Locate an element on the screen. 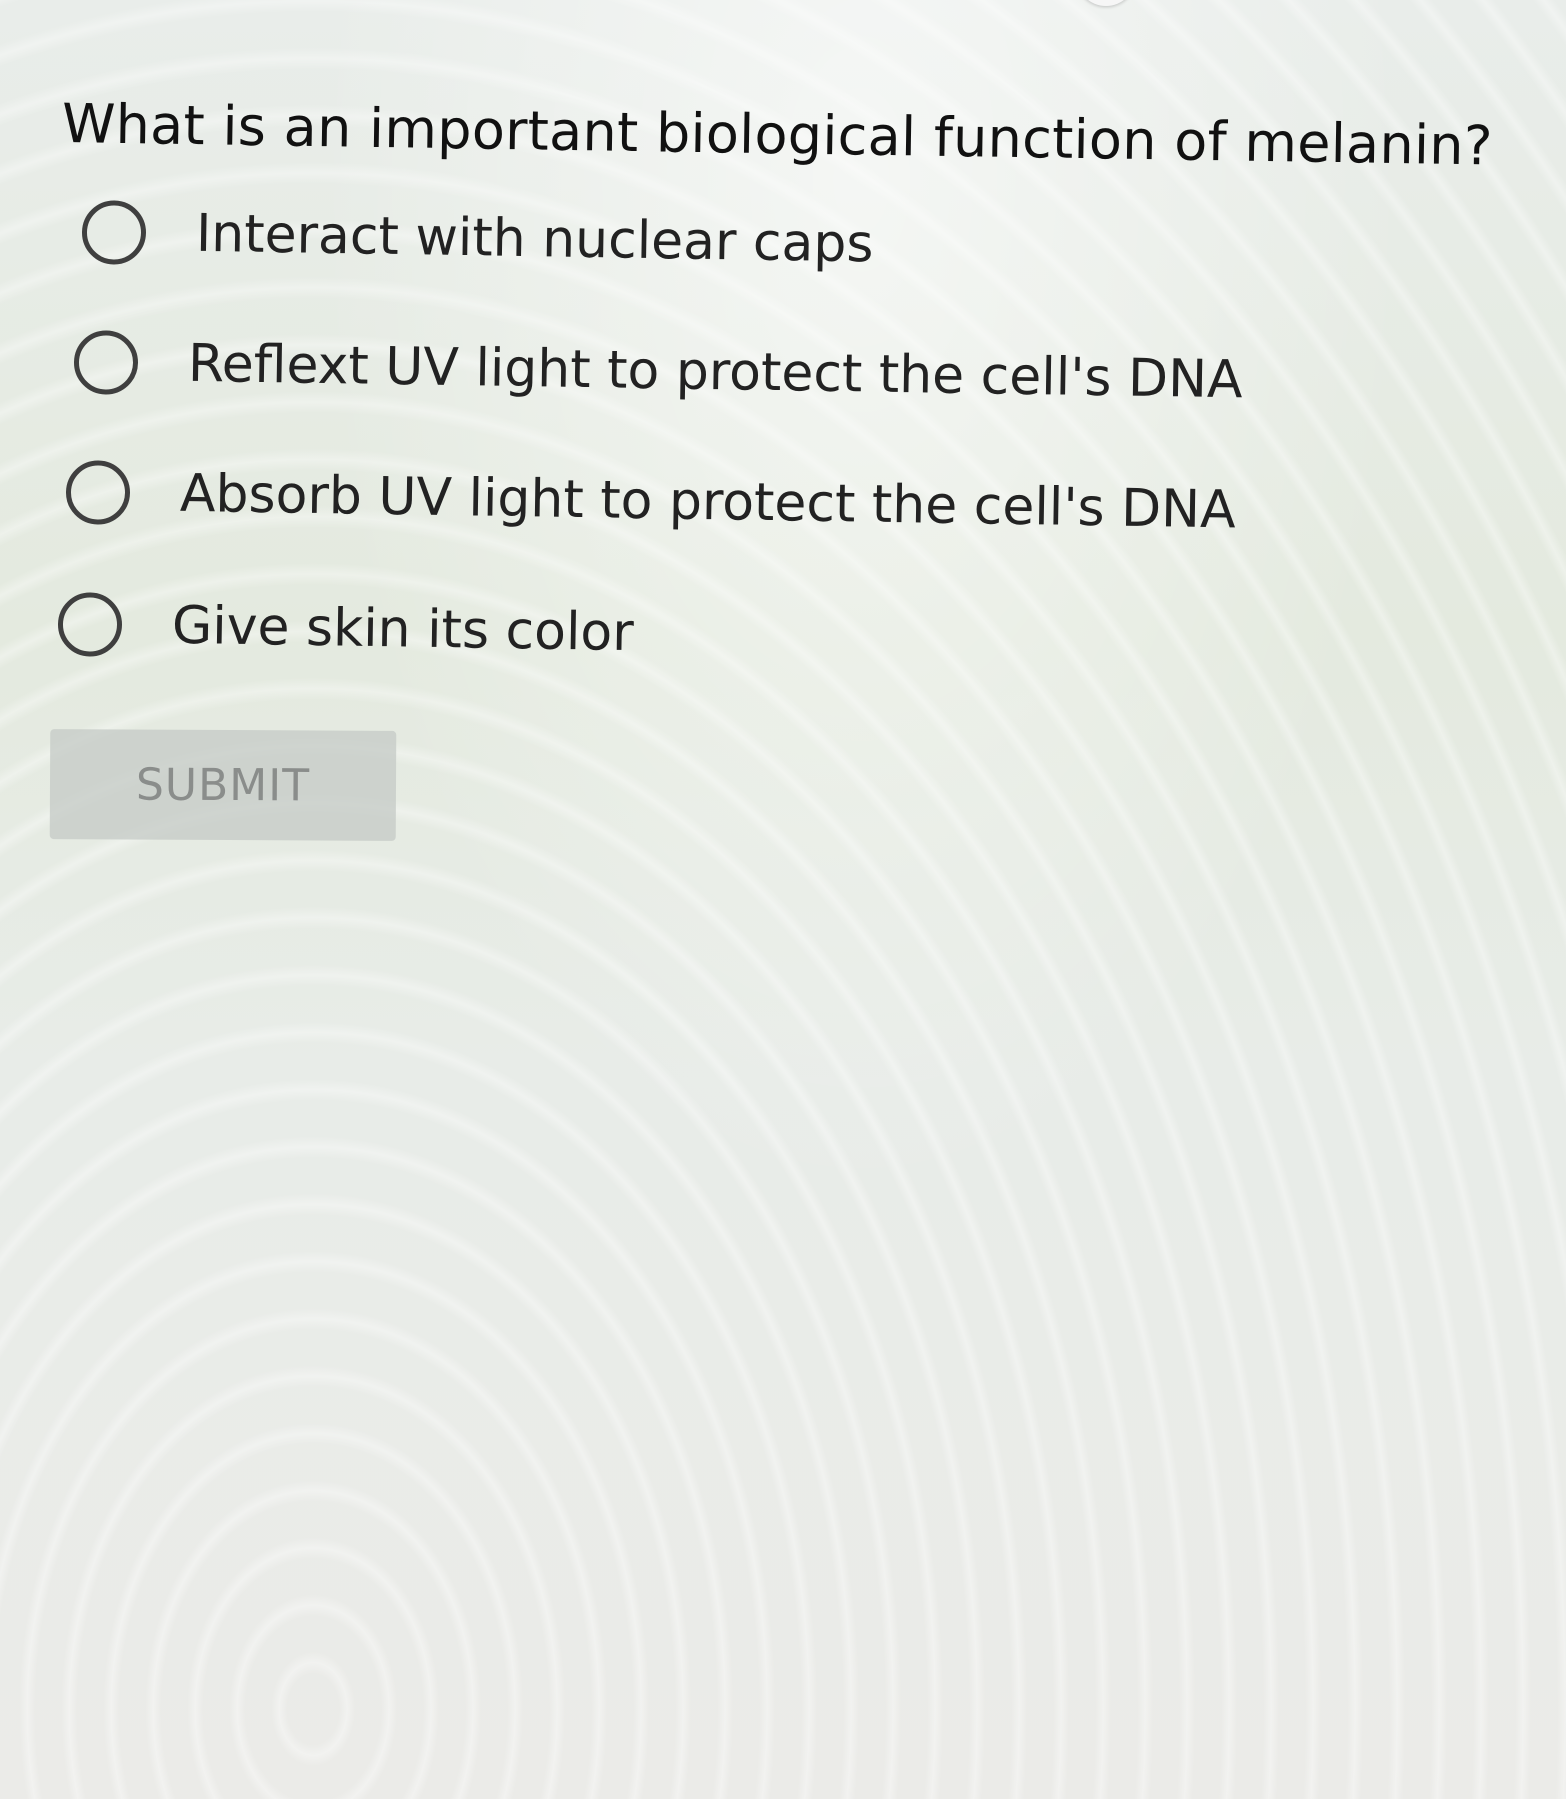 The width and height of the screenshot is (1566, 1799). answer-option-1: Interact with nuclear caps is located at coordinates (477, 238).